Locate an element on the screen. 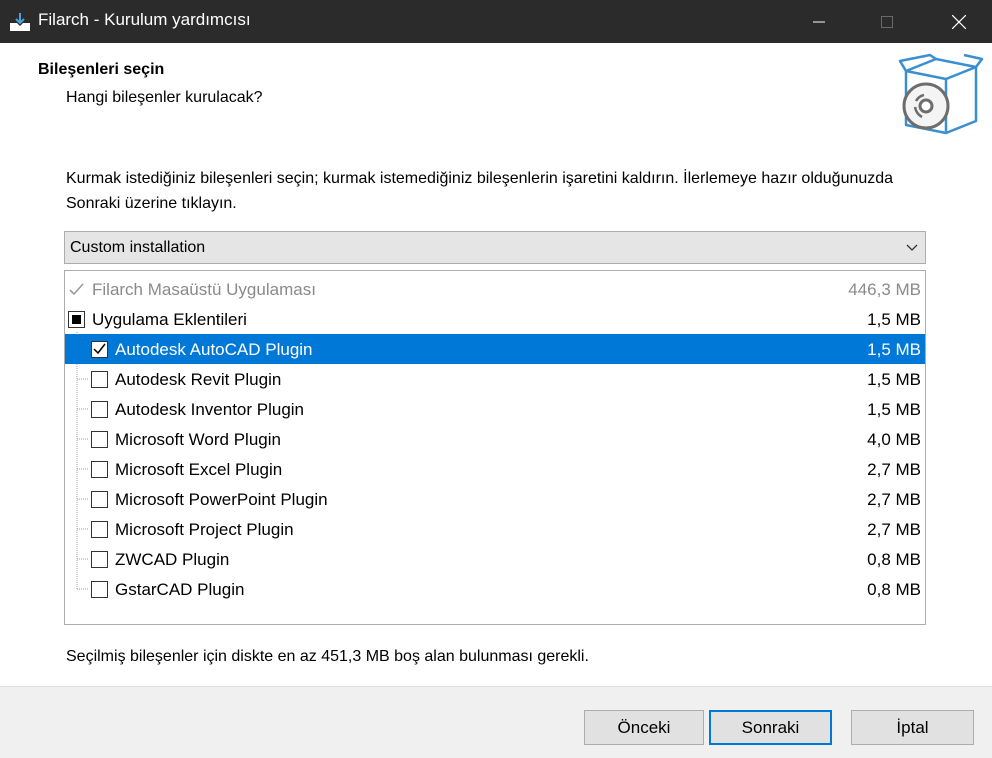 This screenshot has height=758, width=992. page-subtitle: Hangi bileşenler kurulacak? is located at coordinates (164, 97).